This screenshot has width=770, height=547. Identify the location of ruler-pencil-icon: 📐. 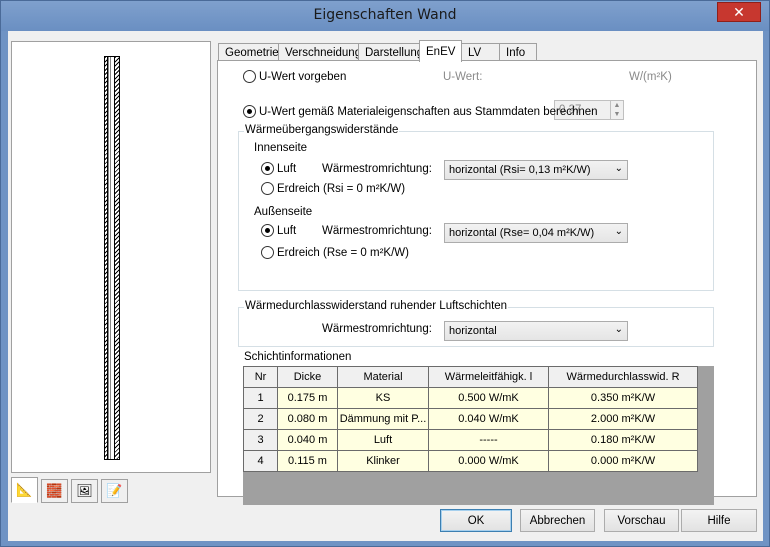
(24, 490).